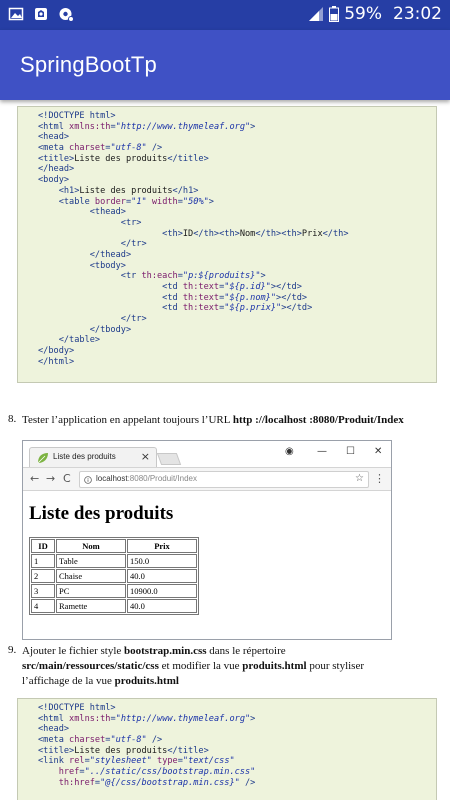  Describe the element at coordinates (54, 180) in the screenshot. I see `code-token: <body>` at that location.